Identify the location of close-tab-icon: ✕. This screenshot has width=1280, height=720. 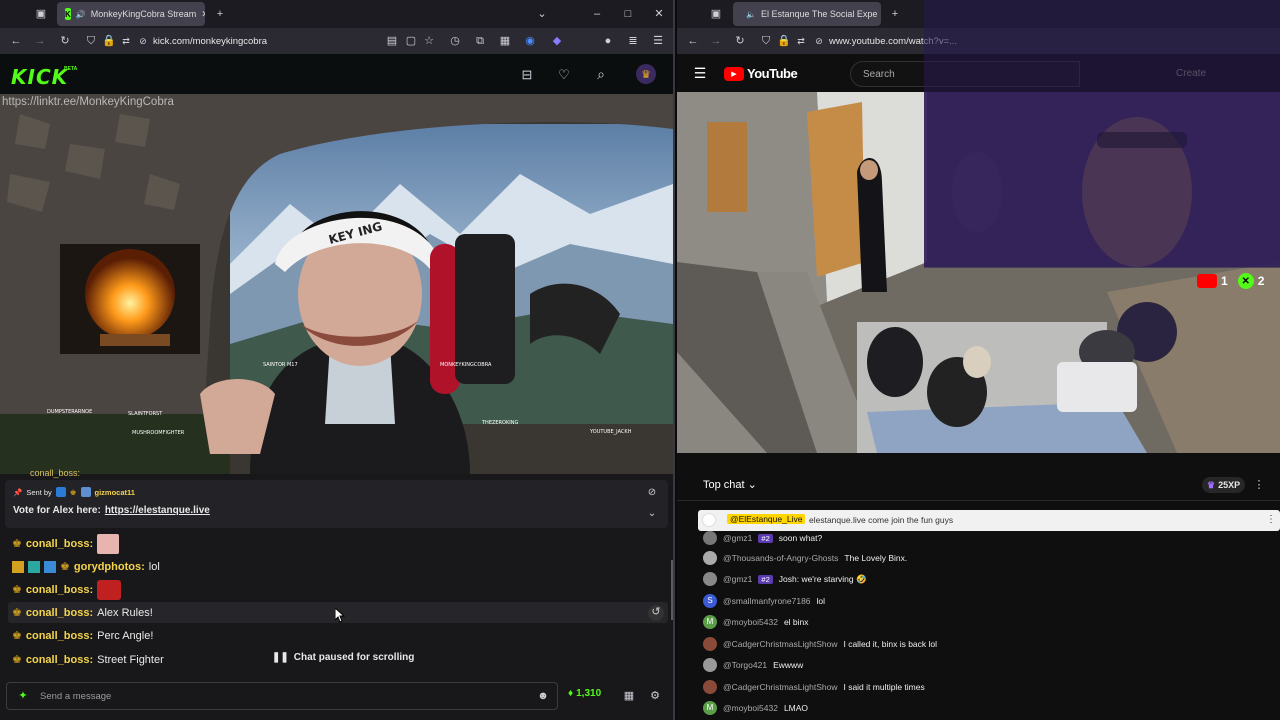
(203, 14).